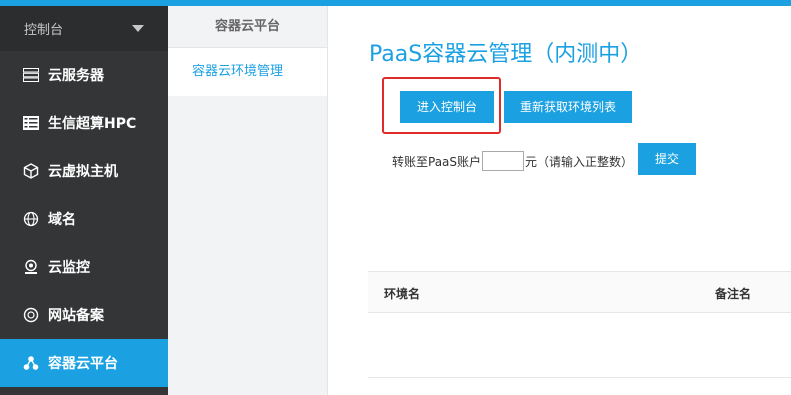 This screenshot has height=395, width=791. Describe the element at coordinates (31, 219) in the screenshot. I see `globe-icon` at that location.